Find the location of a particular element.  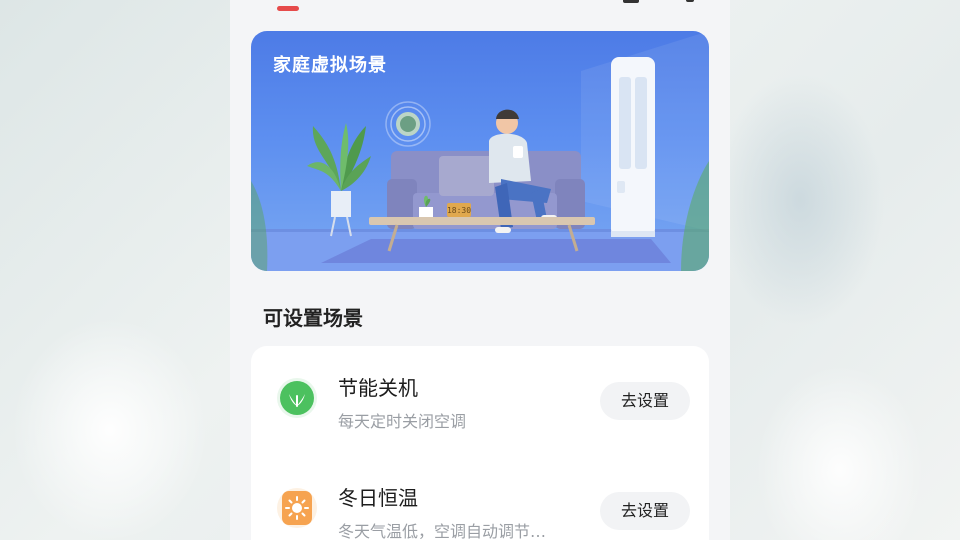

scene-name: 节能关机 is located at coordinates (378, 388).